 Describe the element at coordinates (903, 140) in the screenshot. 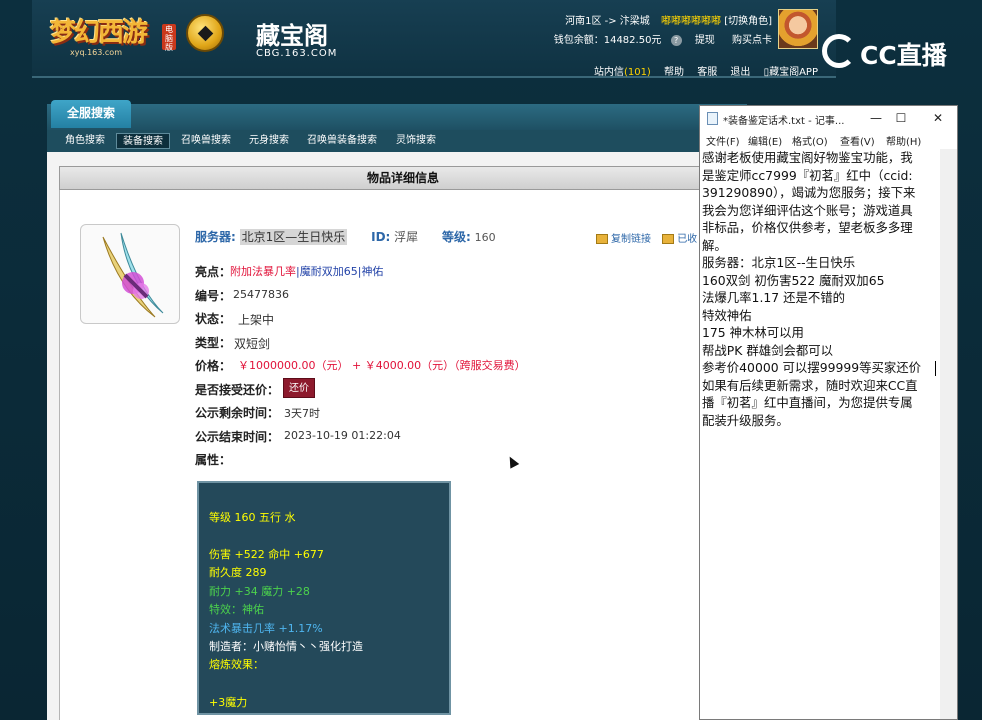

I see `menu-help: 帮助(H)` at that location.